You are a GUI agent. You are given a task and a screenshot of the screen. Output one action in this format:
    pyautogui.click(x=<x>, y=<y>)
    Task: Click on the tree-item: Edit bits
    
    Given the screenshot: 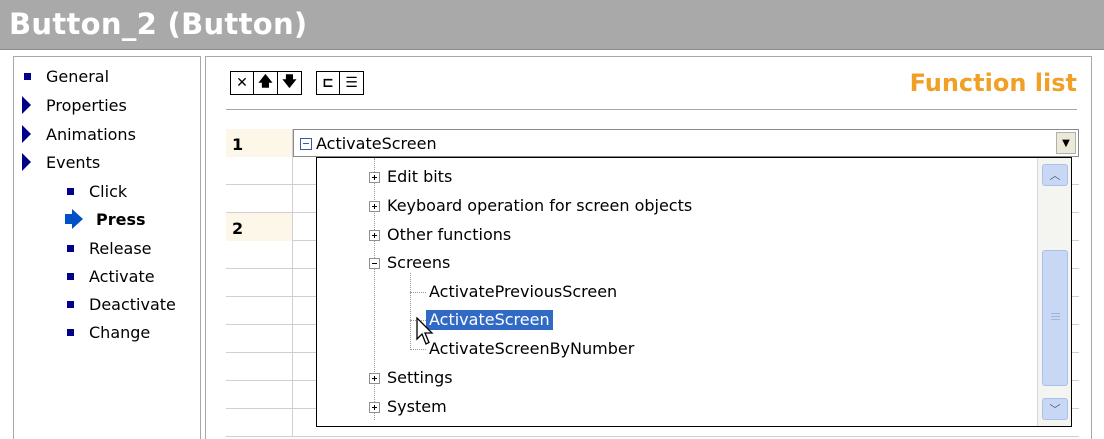 What is the action you would take?
    pyautogui.click(x=419, y=177)
    